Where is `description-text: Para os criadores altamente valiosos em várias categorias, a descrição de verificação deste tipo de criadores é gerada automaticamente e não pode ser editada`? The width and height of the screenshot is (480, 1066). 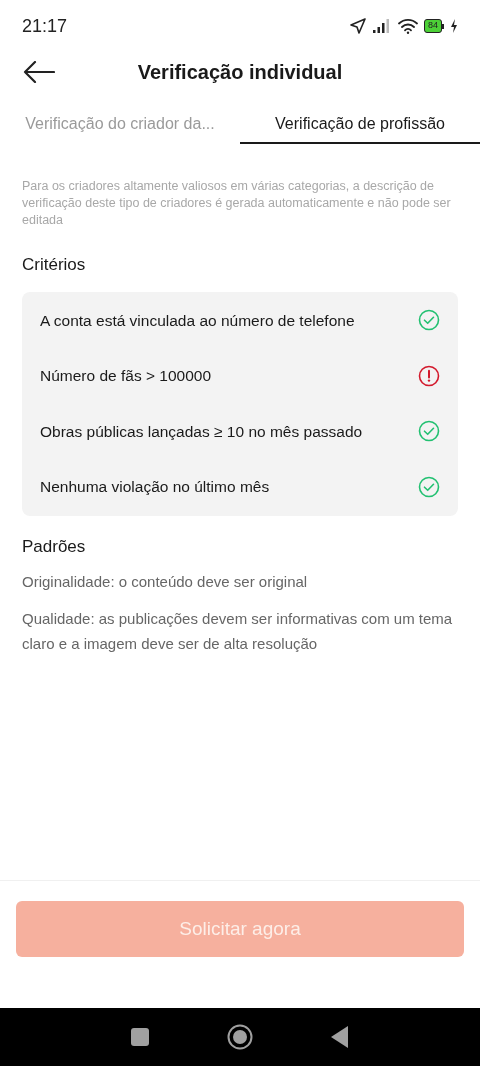
description-text: Para os criadores altamente valiosos em várias categorias, a descrição de verificação deste tipo de criadores é gerada automaticamente e não pode ser editada is located at coordinates (237, 203).